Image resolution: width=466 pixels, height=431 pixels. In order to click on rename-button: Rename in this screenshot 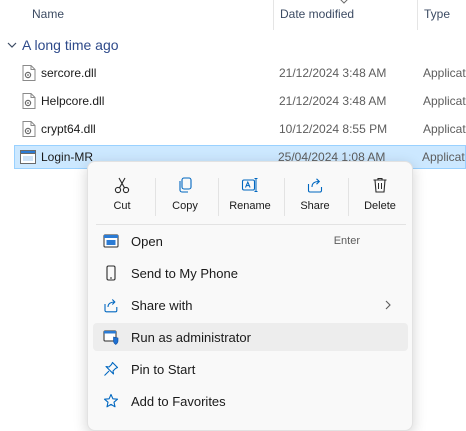, I will do `click(250, 196)`.